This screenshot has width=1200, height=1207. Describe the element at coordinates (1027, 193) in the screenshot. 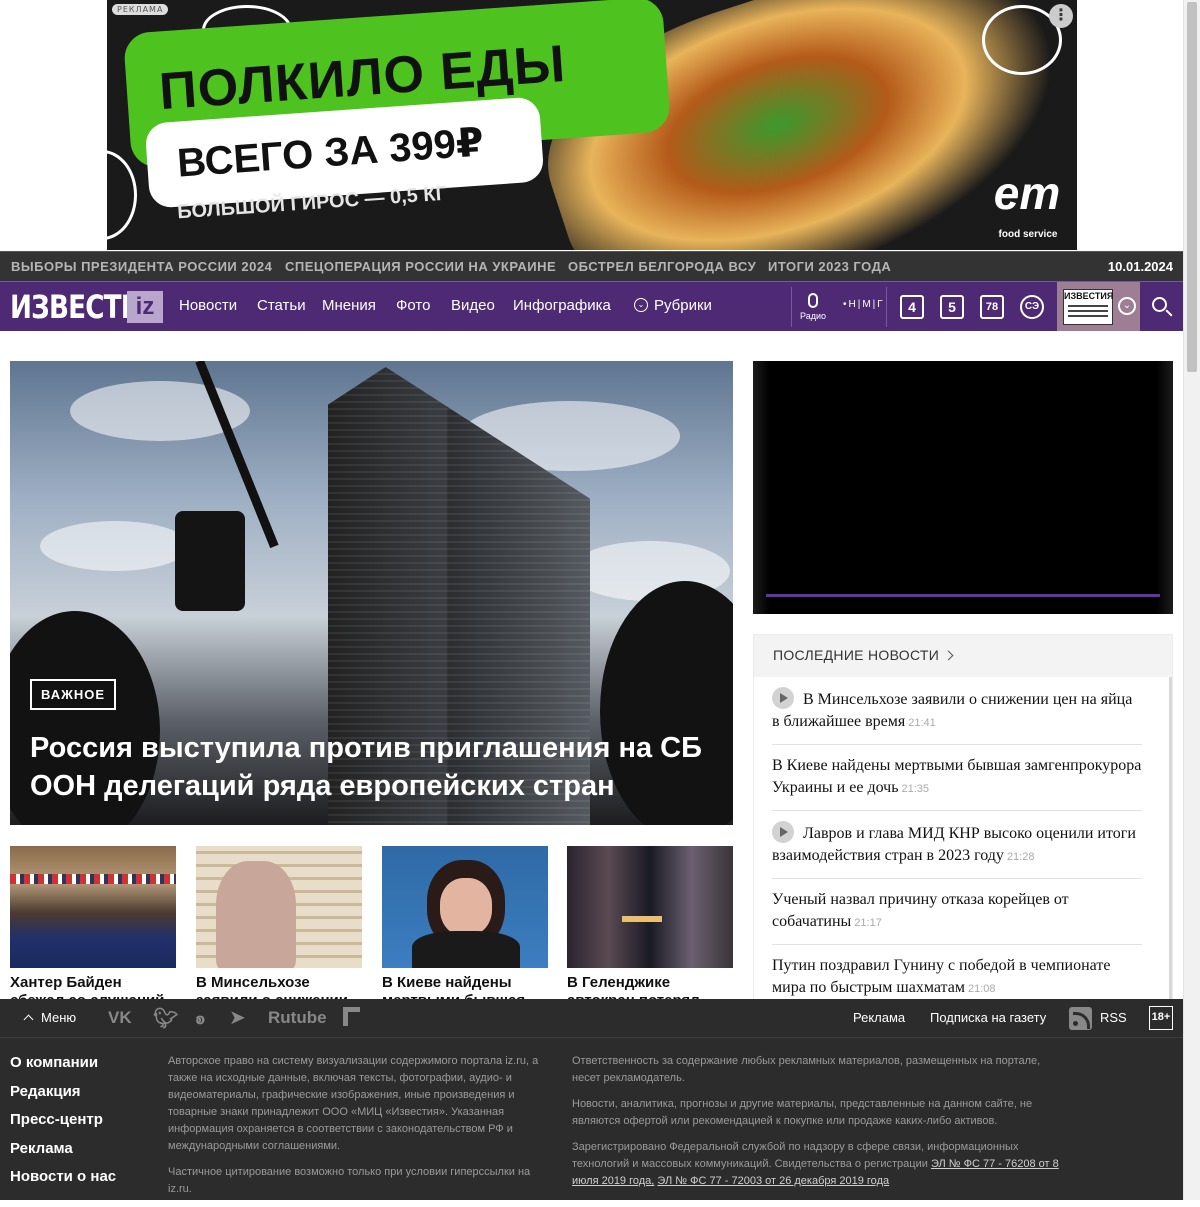

I see `ad-logo: em` at that location.